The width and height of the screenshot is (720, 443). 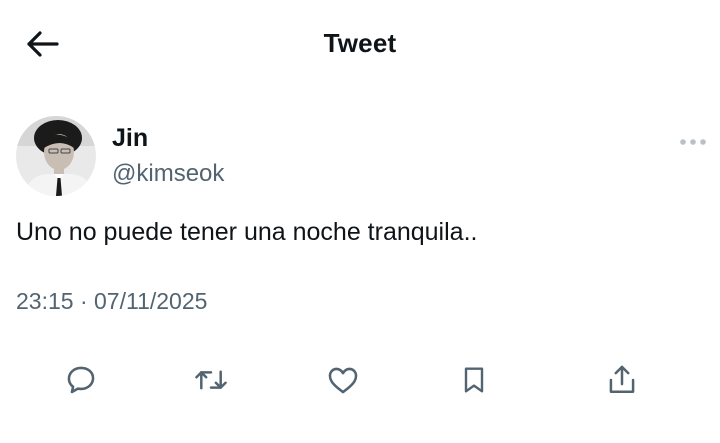 I want to click on bookmark-button, so click(x=474, y=380).